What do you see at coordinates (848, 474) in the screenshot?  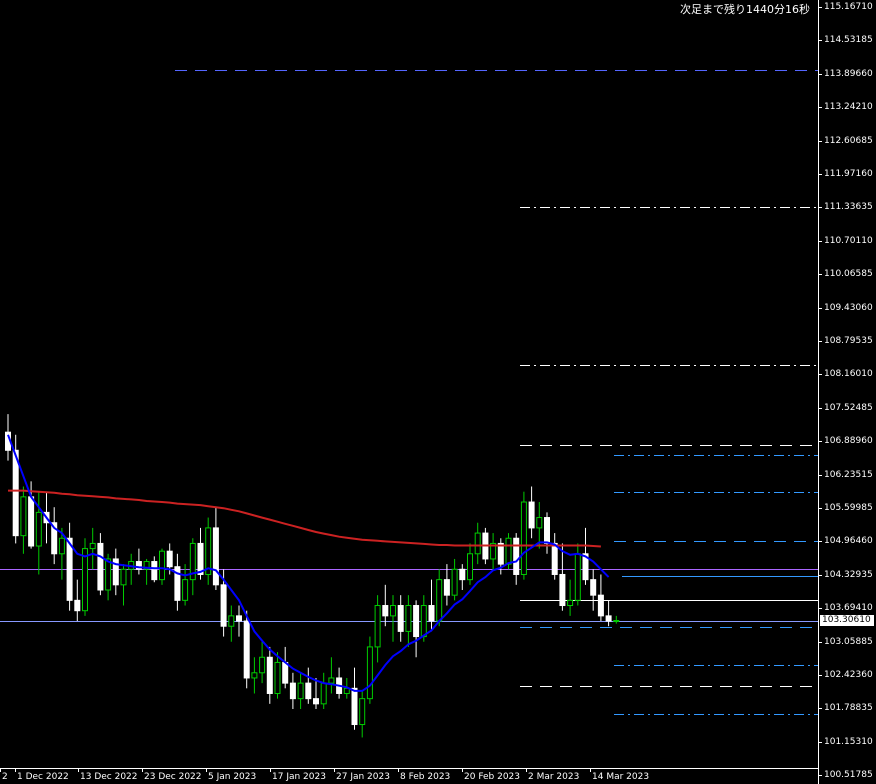 I see `price-axis-label: 106.23515` at bounding box center [848, 474].